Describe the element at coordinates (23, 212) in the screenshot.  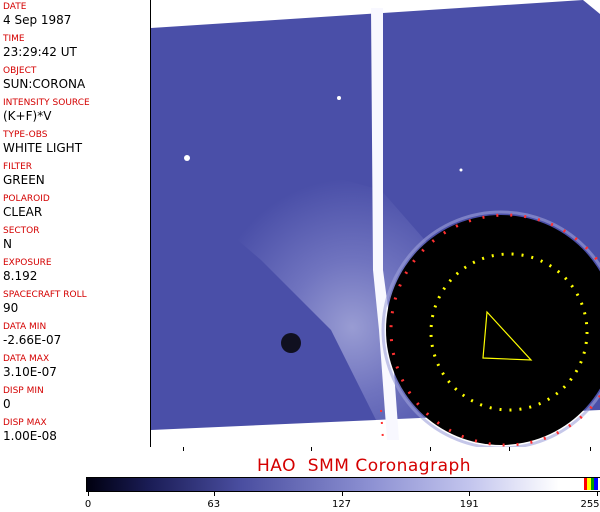
I see `field-value: CLEAR` at that location.